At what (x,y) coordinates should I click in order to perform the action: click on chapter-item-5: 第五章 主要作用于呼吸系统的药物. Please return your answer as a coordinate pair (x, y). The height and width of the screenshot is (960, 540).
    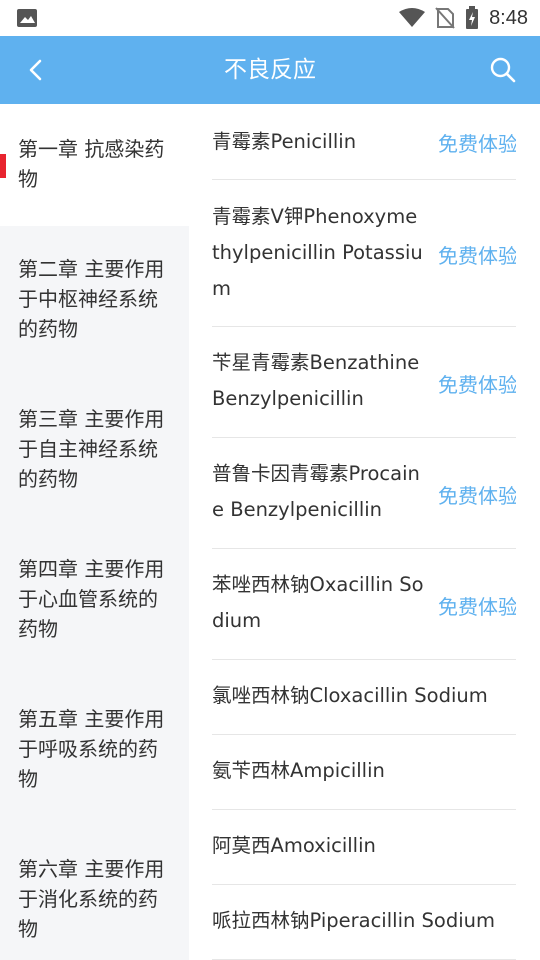
    Looking at the image, I should click on (94, 749).